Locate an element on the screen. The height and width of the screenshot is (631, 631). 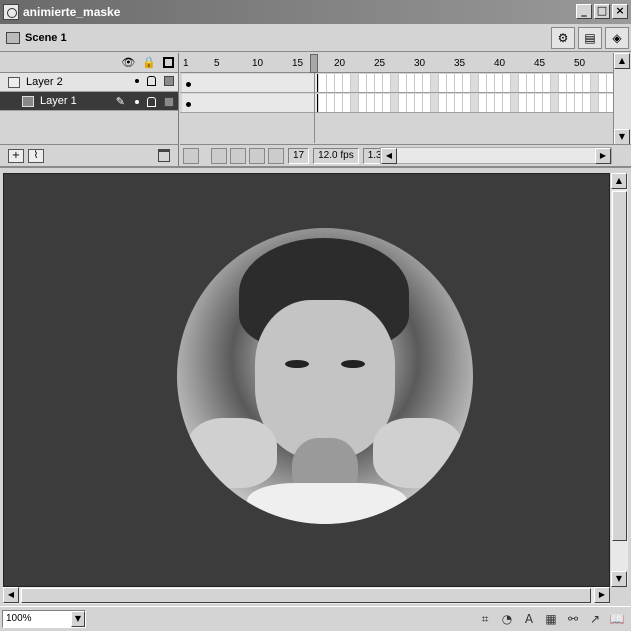
outline-icon is located at coordinates (168, 62).